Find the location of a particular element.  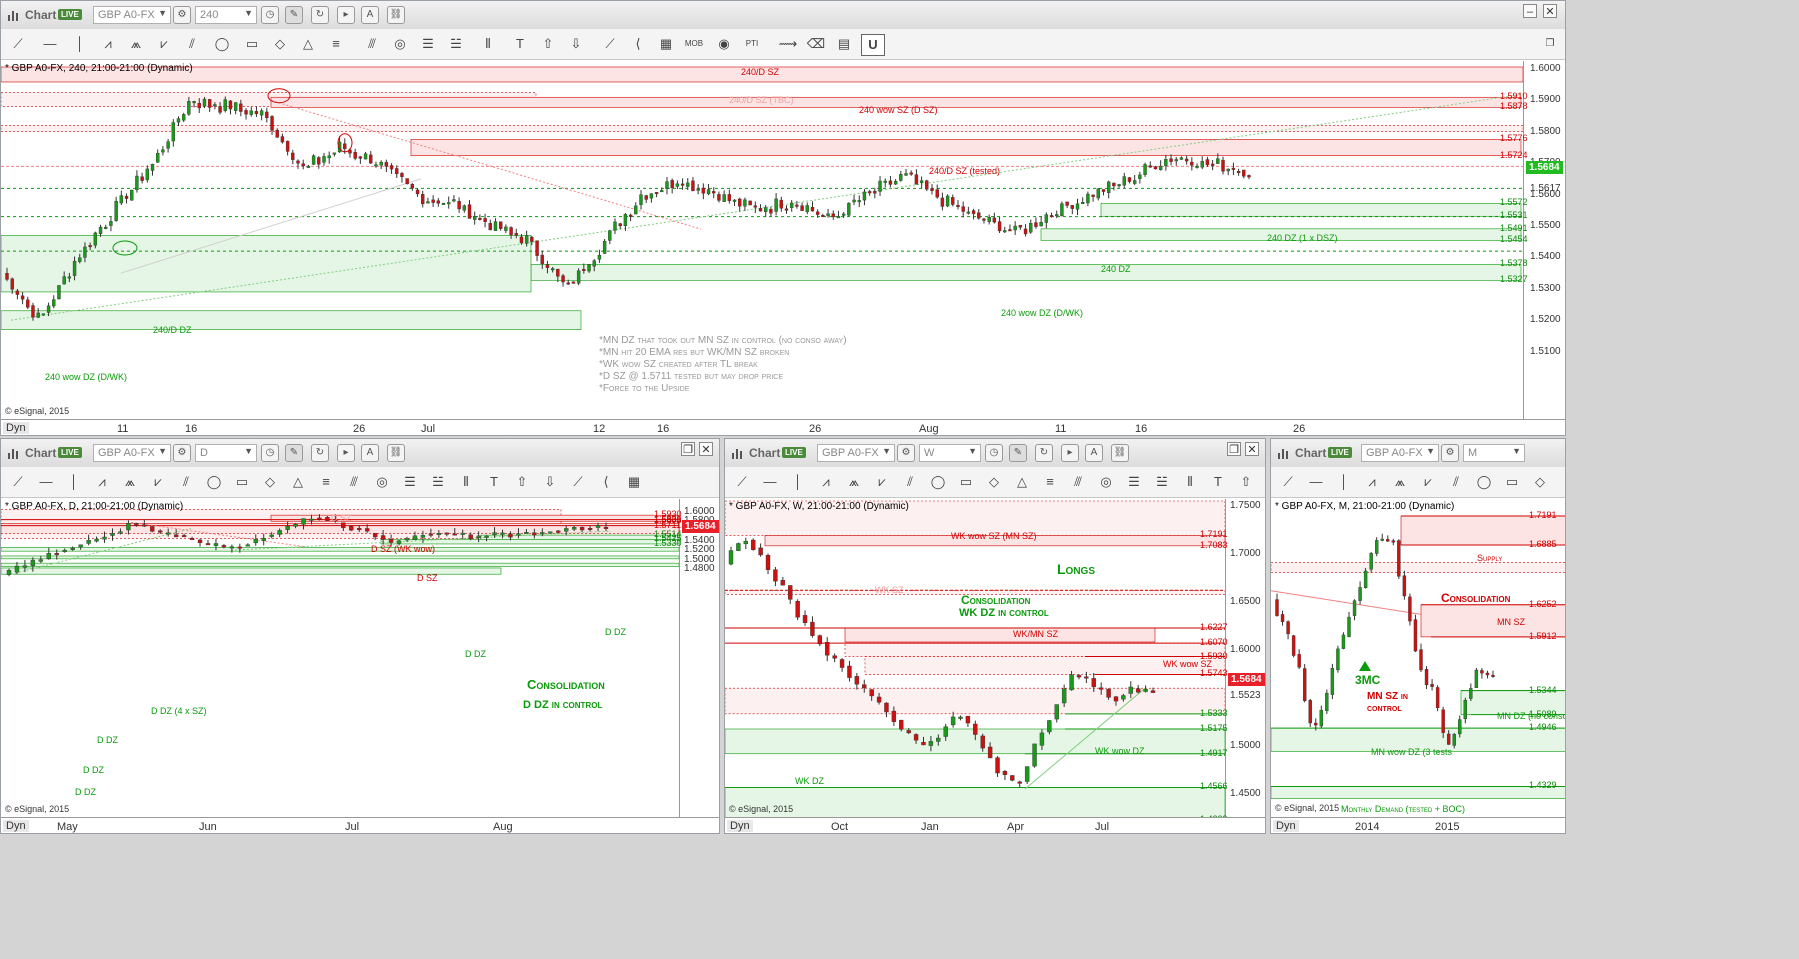

pattern-tool-icon: ⟿ is located at coordinates (788, 44).